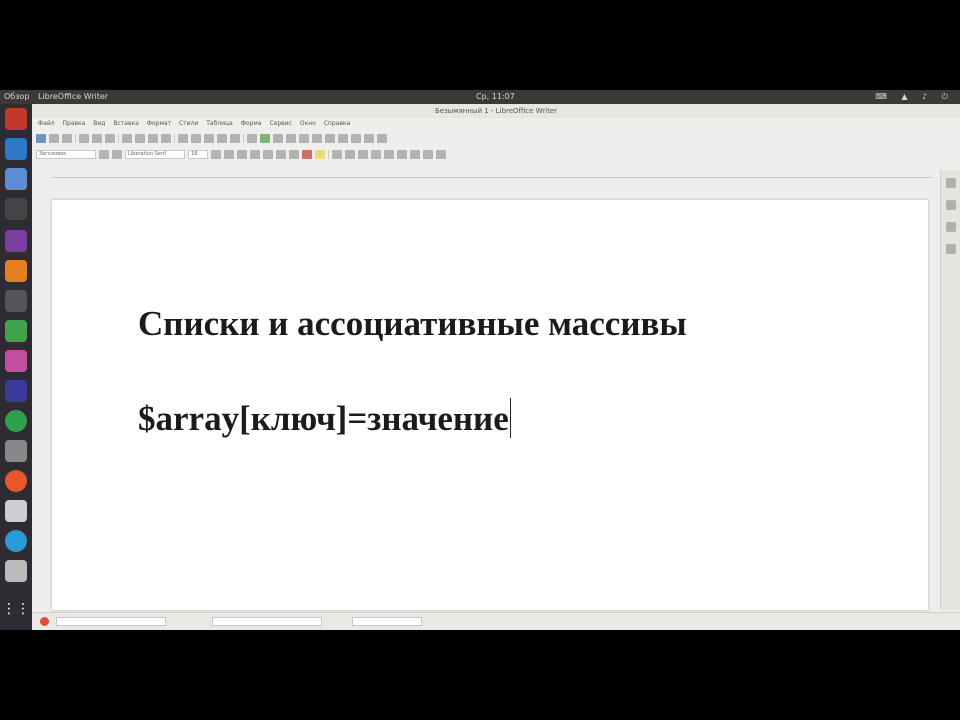 The height and width of the screenshot is (720, 960). I want to click on cut-icon, so click(127, 138).